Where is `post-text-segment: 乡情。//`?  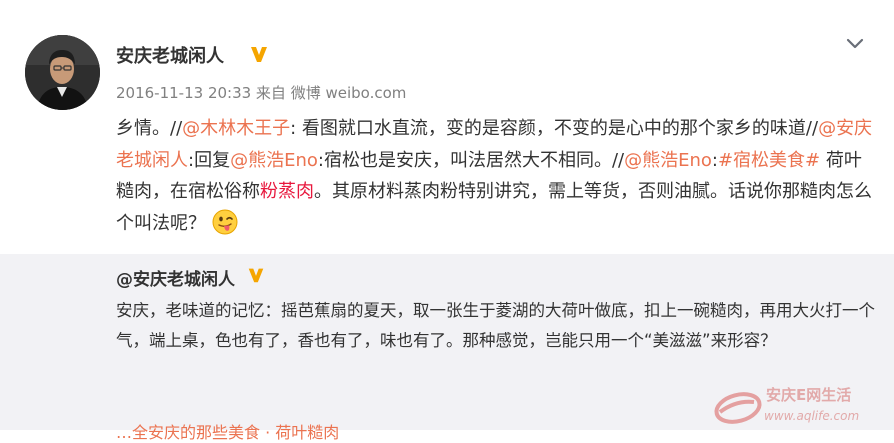
post-text-segment: 乡情。// is located at coordinates (149, 128).